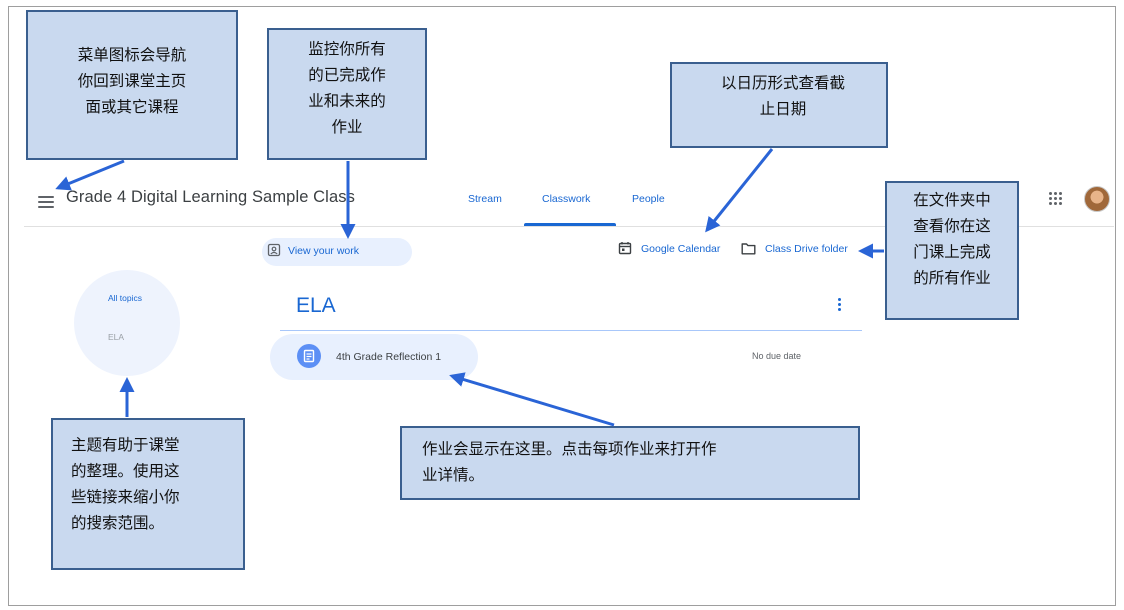 The height and width of the screenshot is (610, 1124). I want to click on arrow-to-calendar, so click(739, 190).